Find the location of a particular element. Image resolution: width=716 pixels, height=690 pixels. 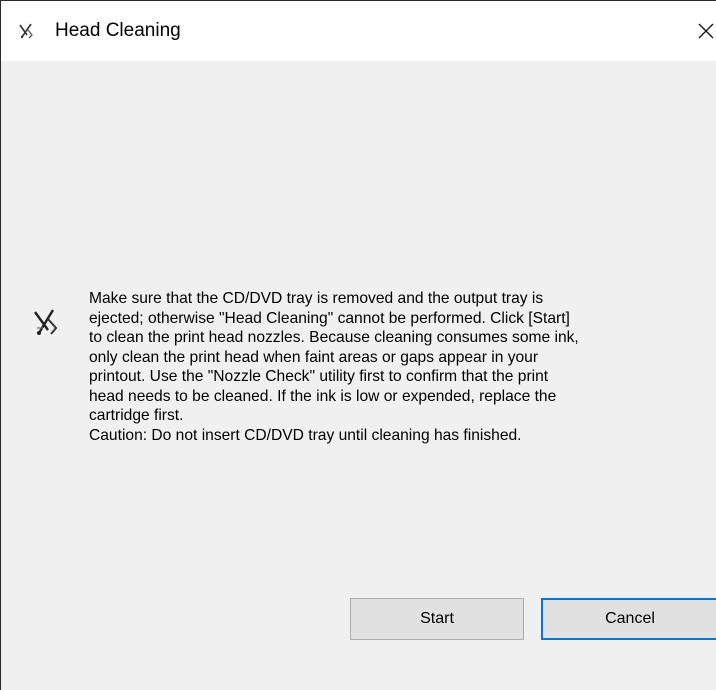

start-button: Start is located at coordinates (437, 619).